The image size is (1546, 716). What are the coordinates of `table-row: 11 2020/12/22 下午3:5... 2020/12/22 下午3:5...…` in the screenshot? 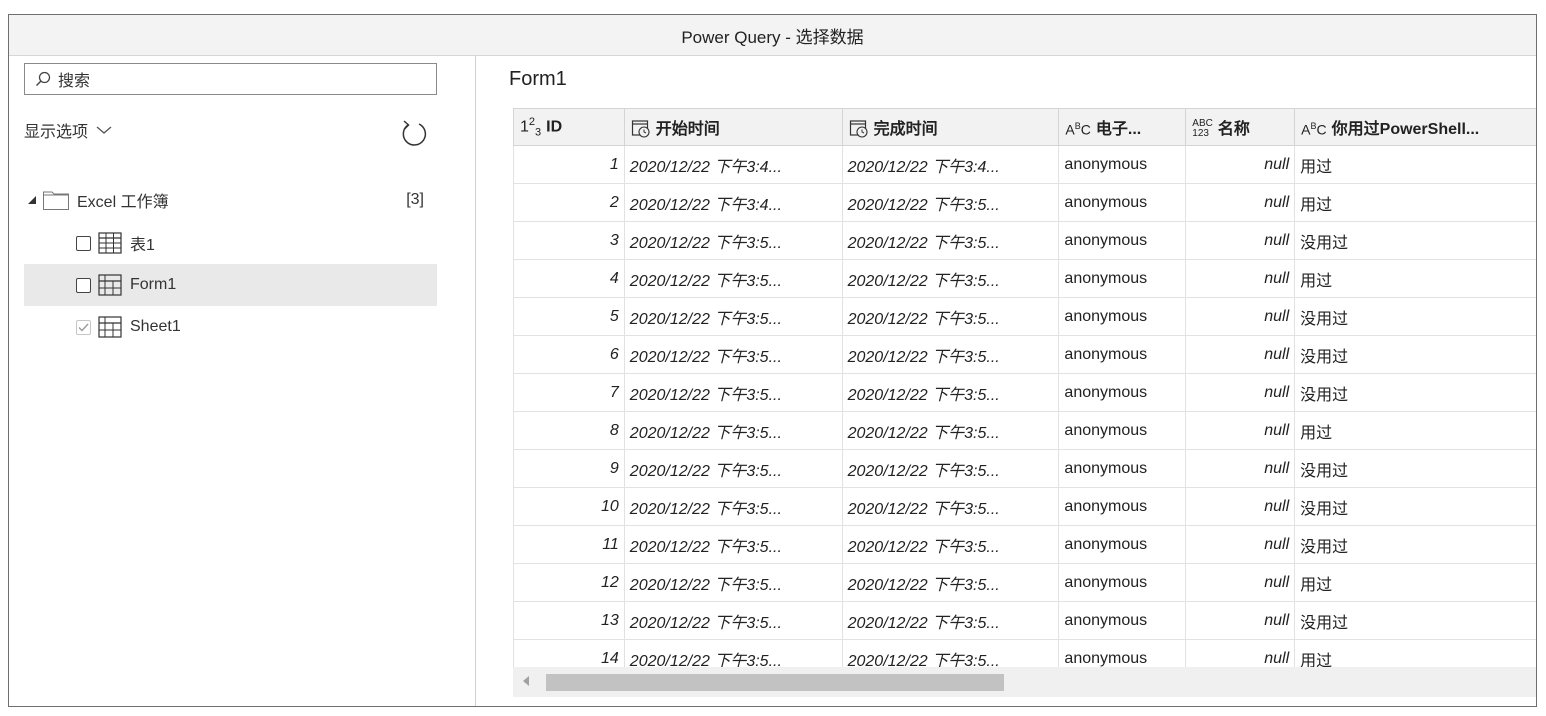 It's located at (1024, 544).